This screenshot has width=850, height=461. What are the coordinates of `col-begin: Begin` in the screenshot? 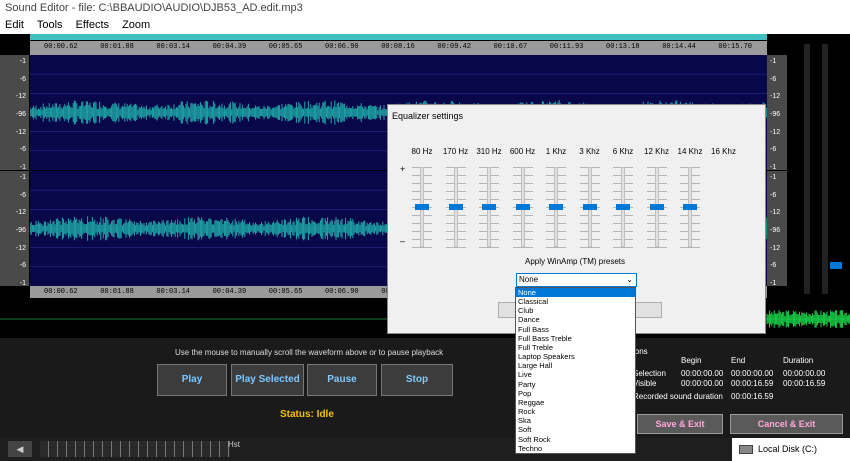 It's located at (691, 360).